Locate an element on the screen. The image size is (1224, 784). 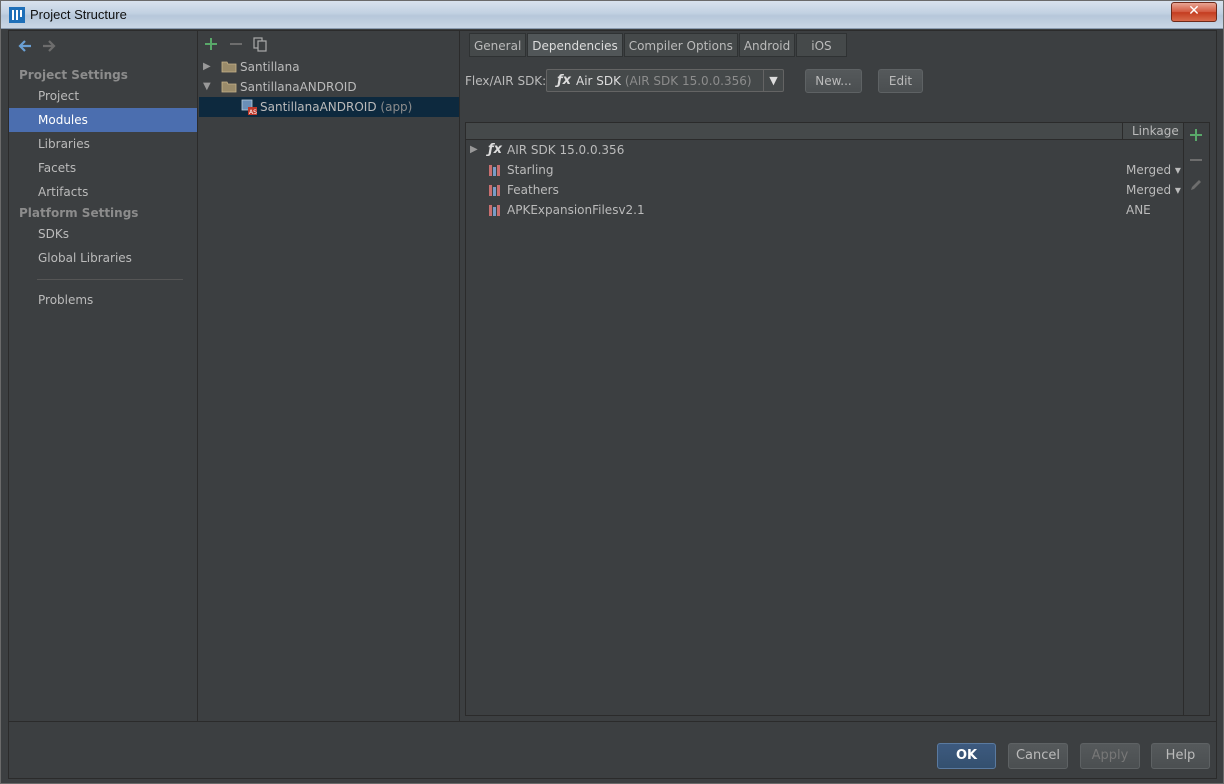
edit-sdk-button: Edit is located at coordinates (900, 81).